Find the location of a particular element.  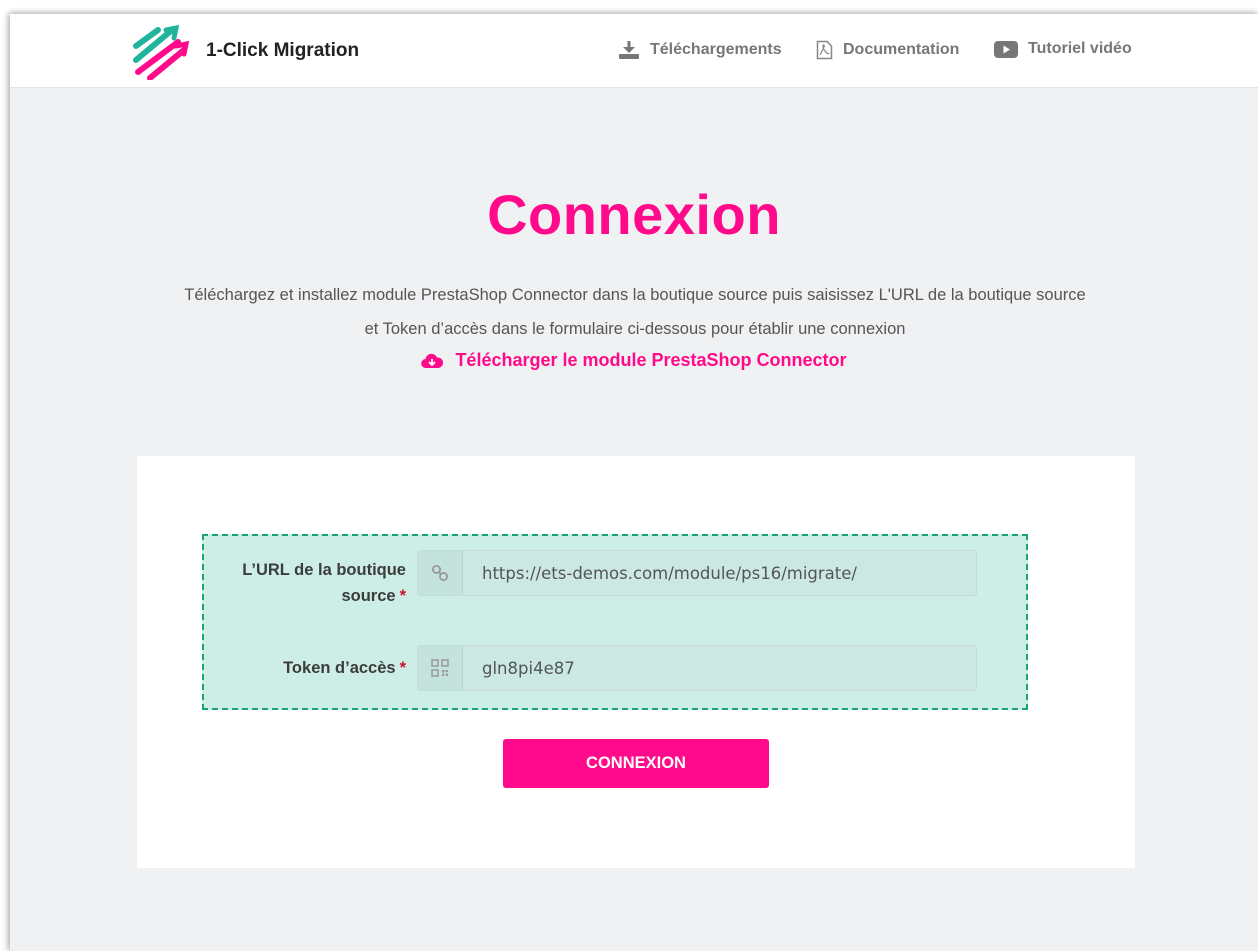

access-token-input is located at coordinates (719, 668).